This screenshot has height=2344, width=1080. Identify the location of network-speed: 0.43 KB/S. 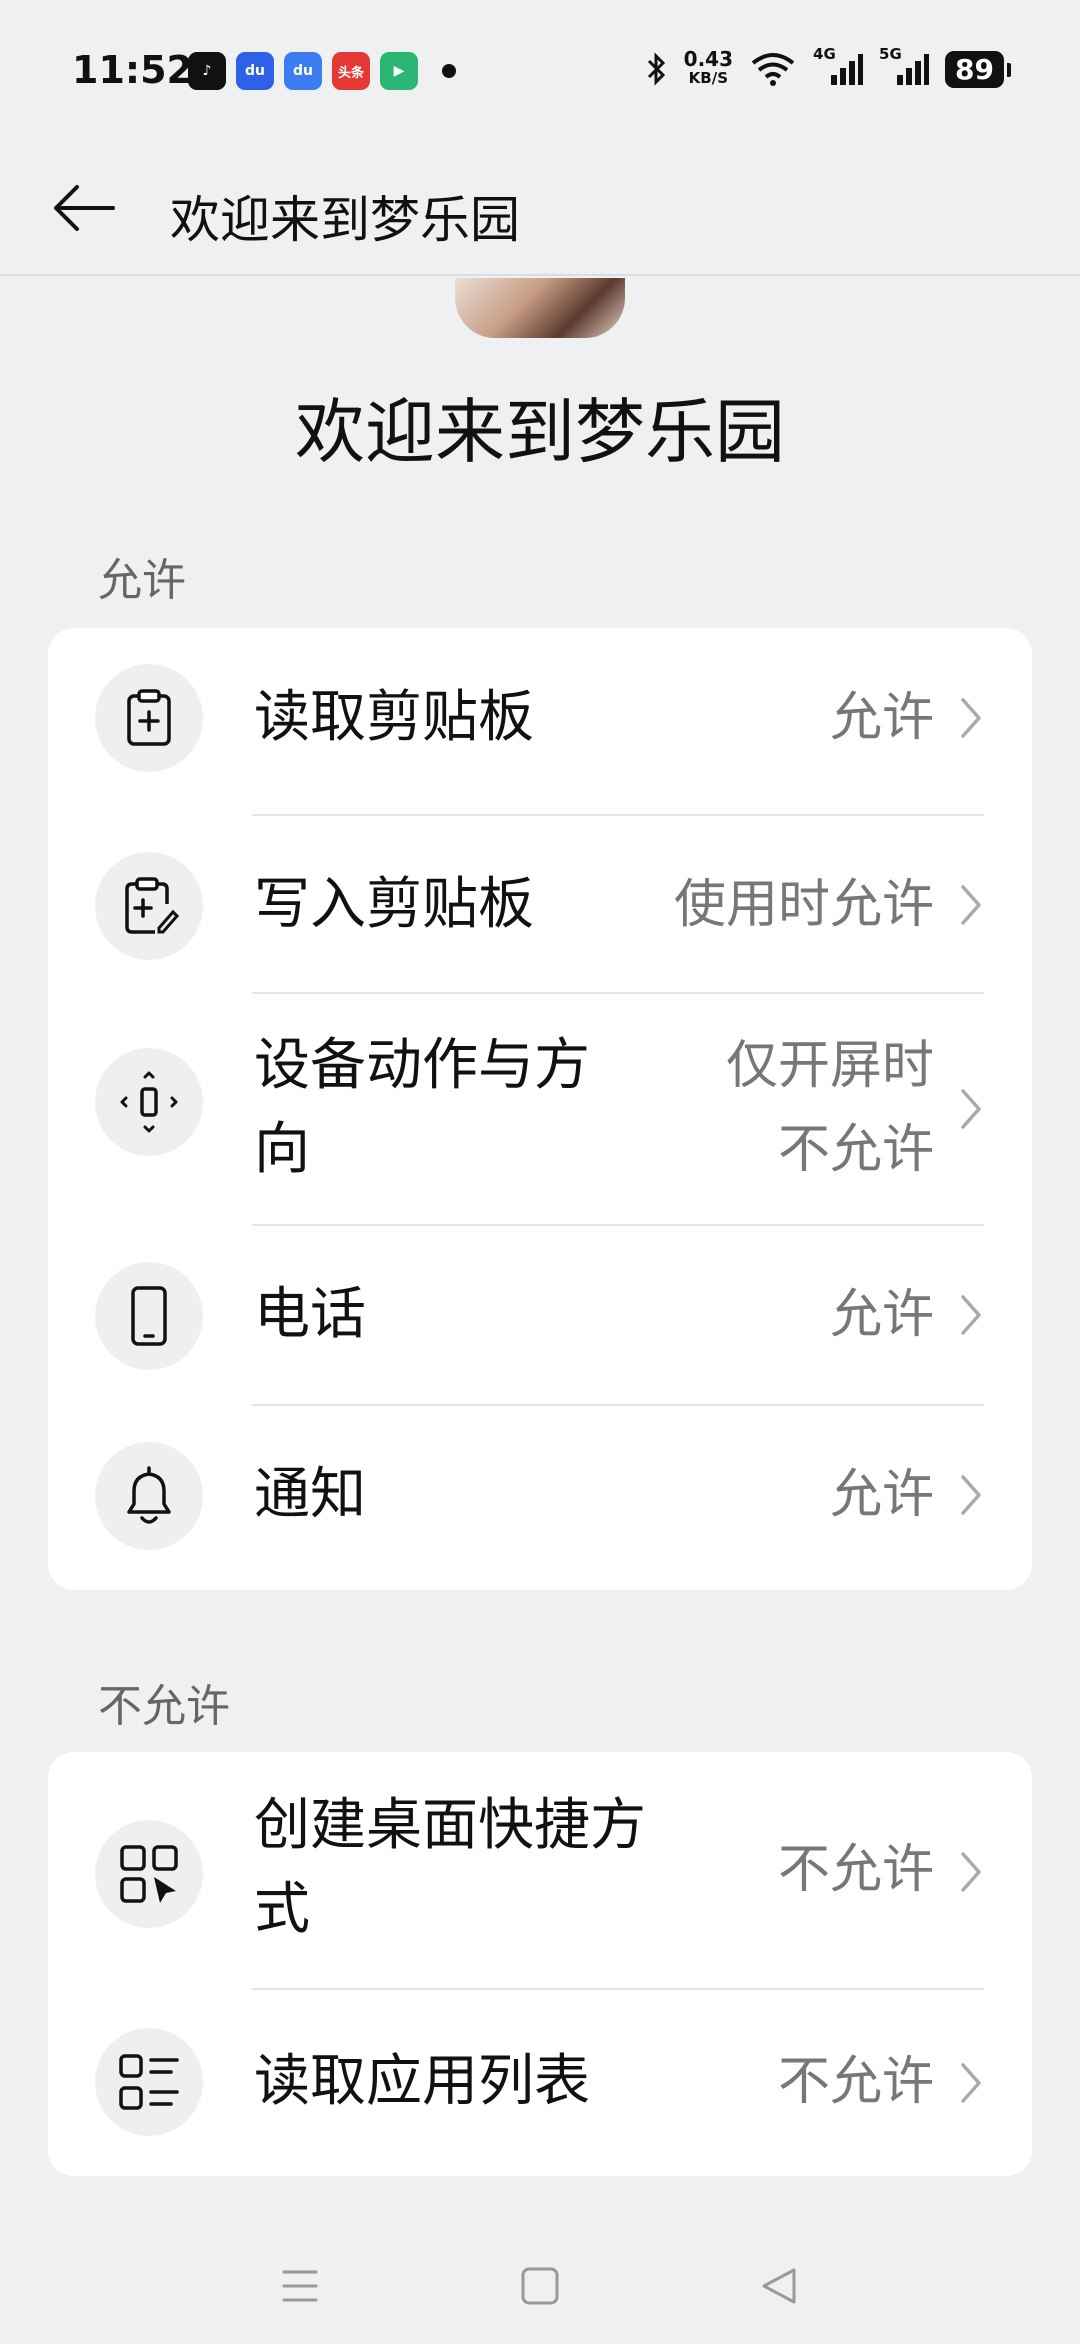
(708, 67).